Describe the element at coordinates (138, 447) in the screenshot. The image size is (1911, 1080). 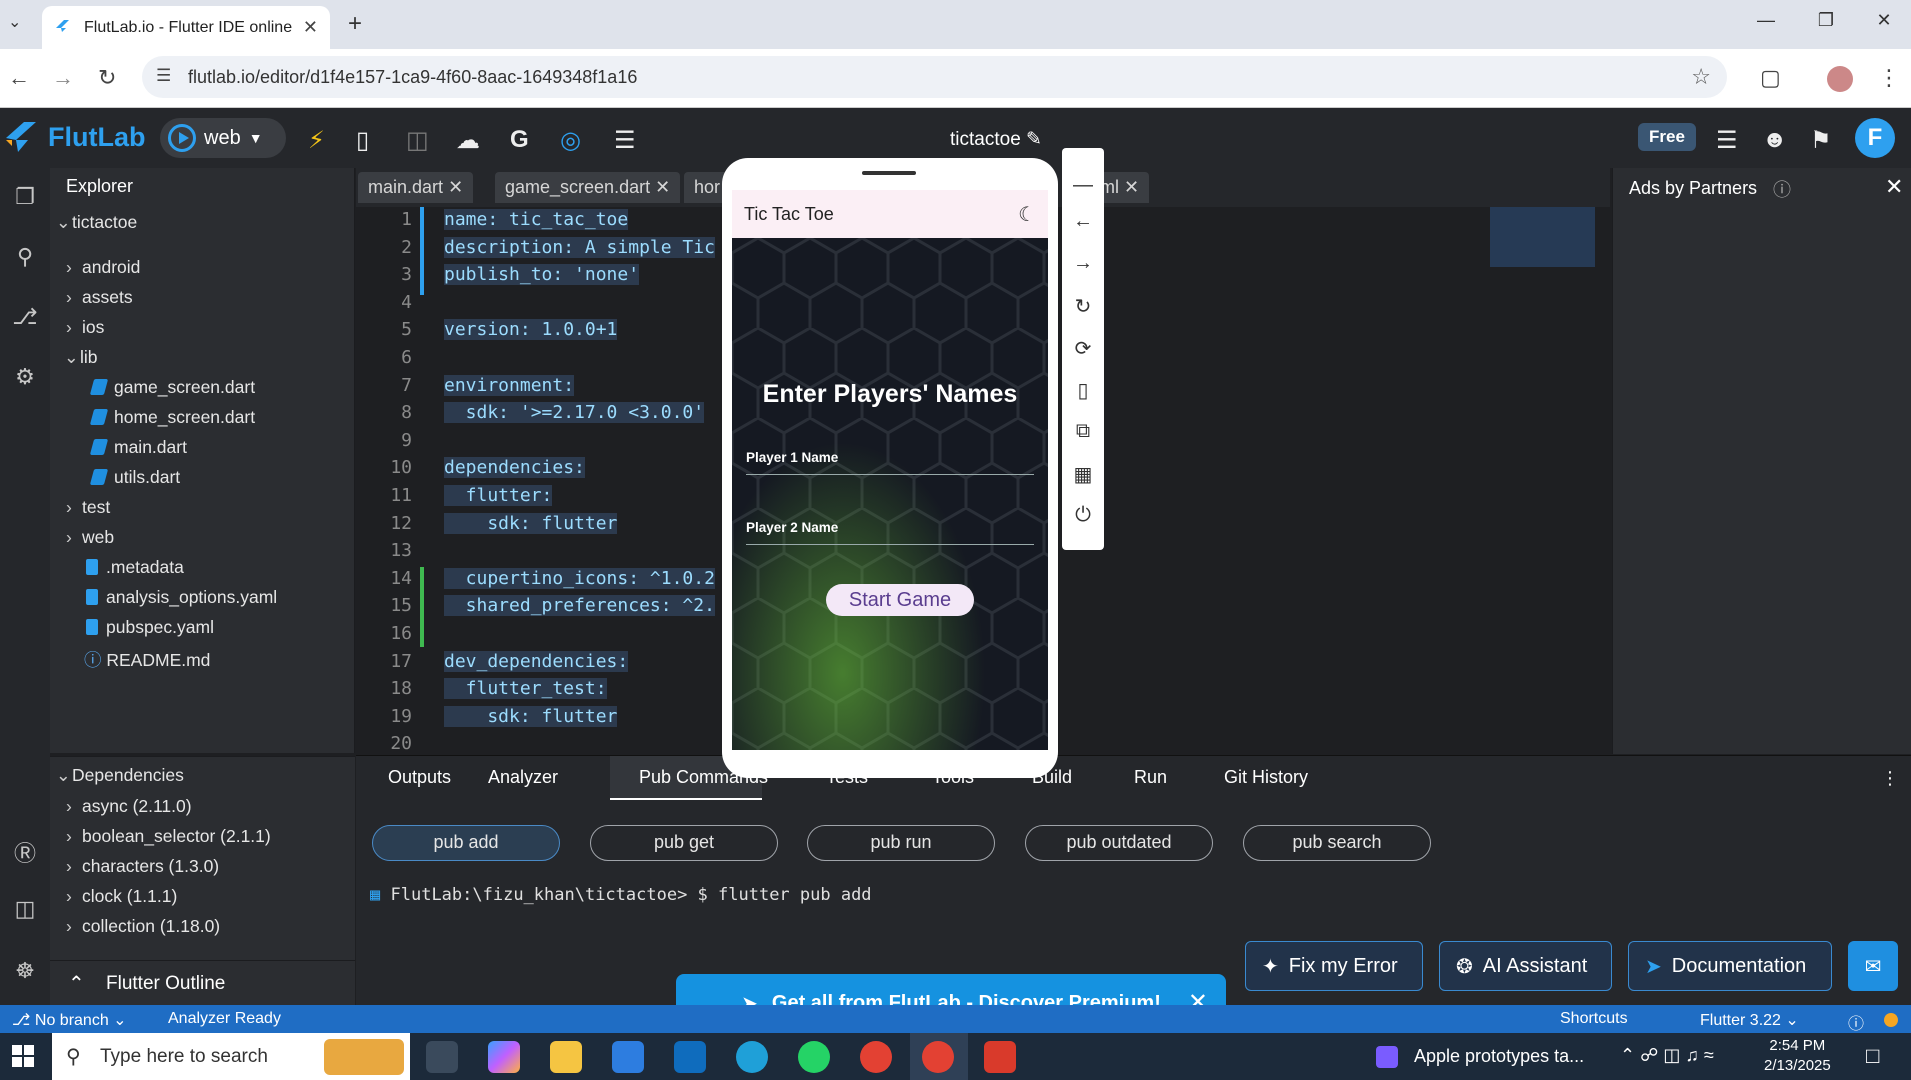
I see `tree-item: main.dart` at that location.